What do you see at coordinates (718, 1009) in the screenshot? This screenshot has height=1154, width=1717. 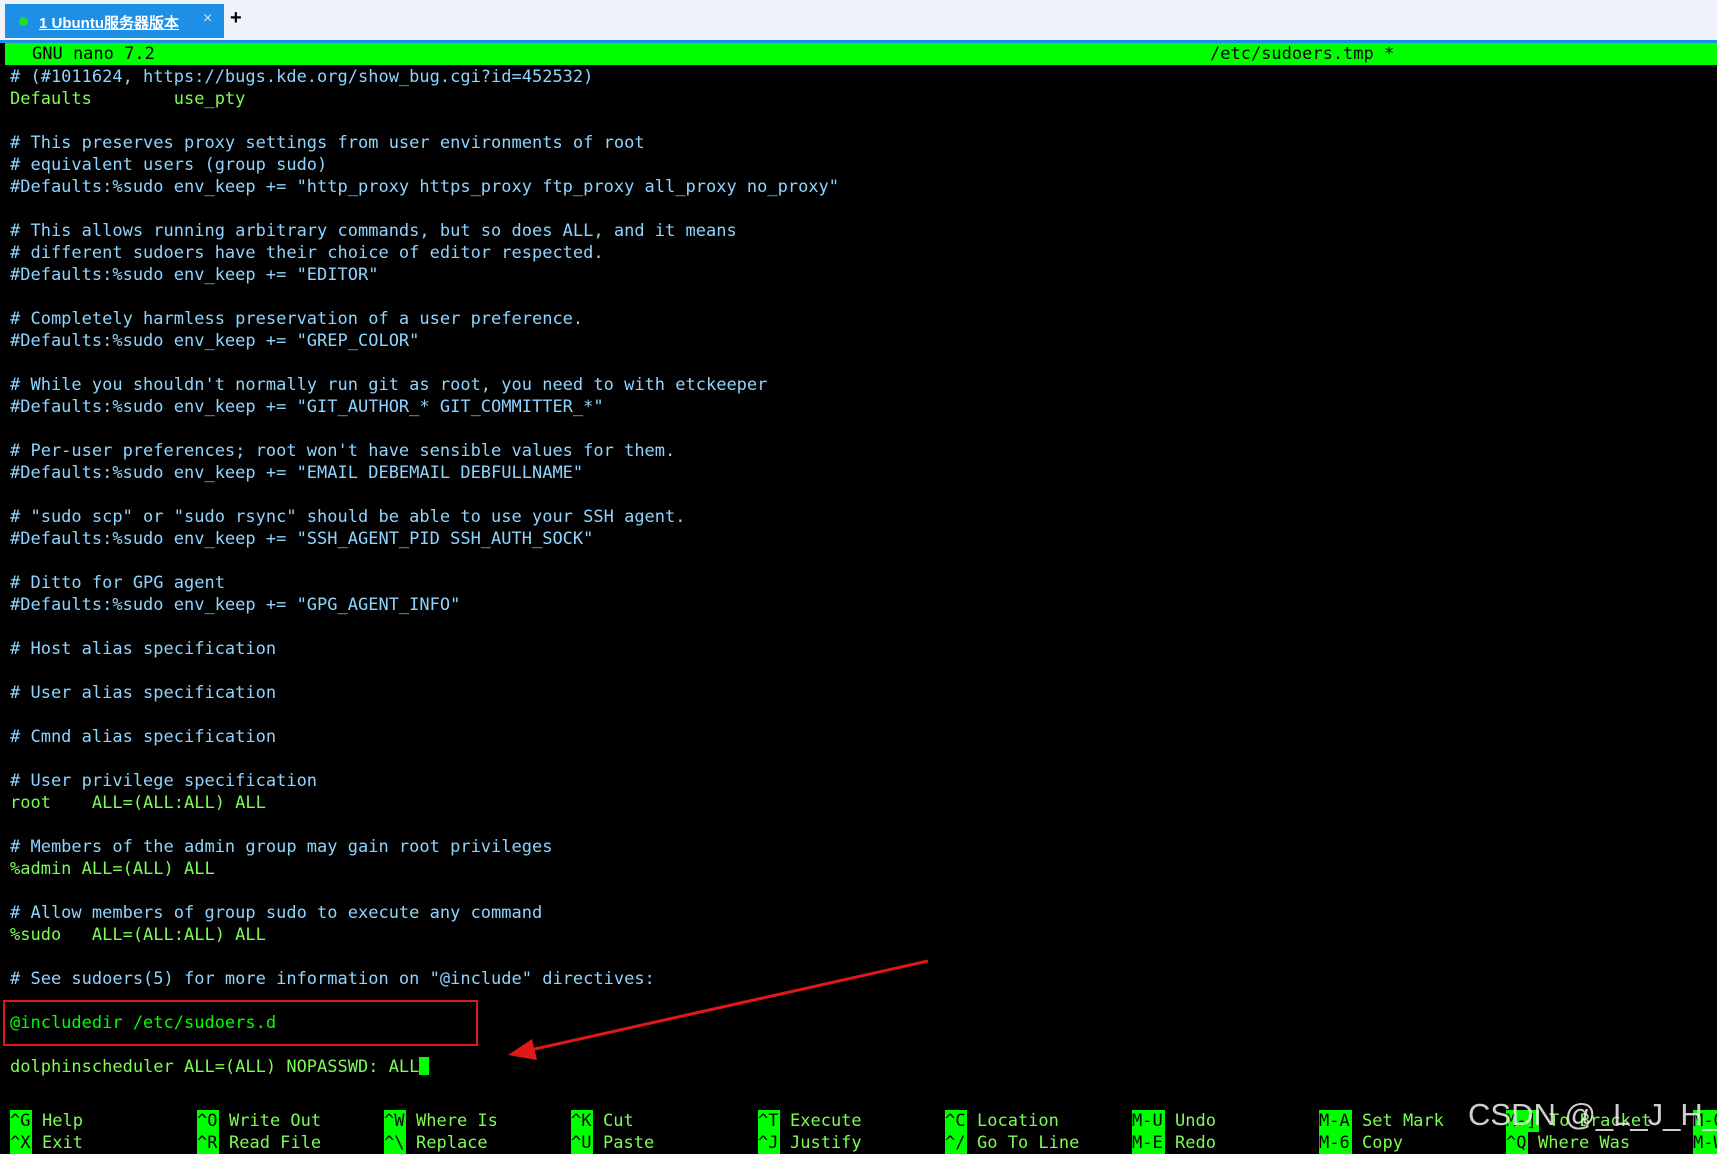 I see `annotation-arrow-icon` at bounding box center [718, 1009].